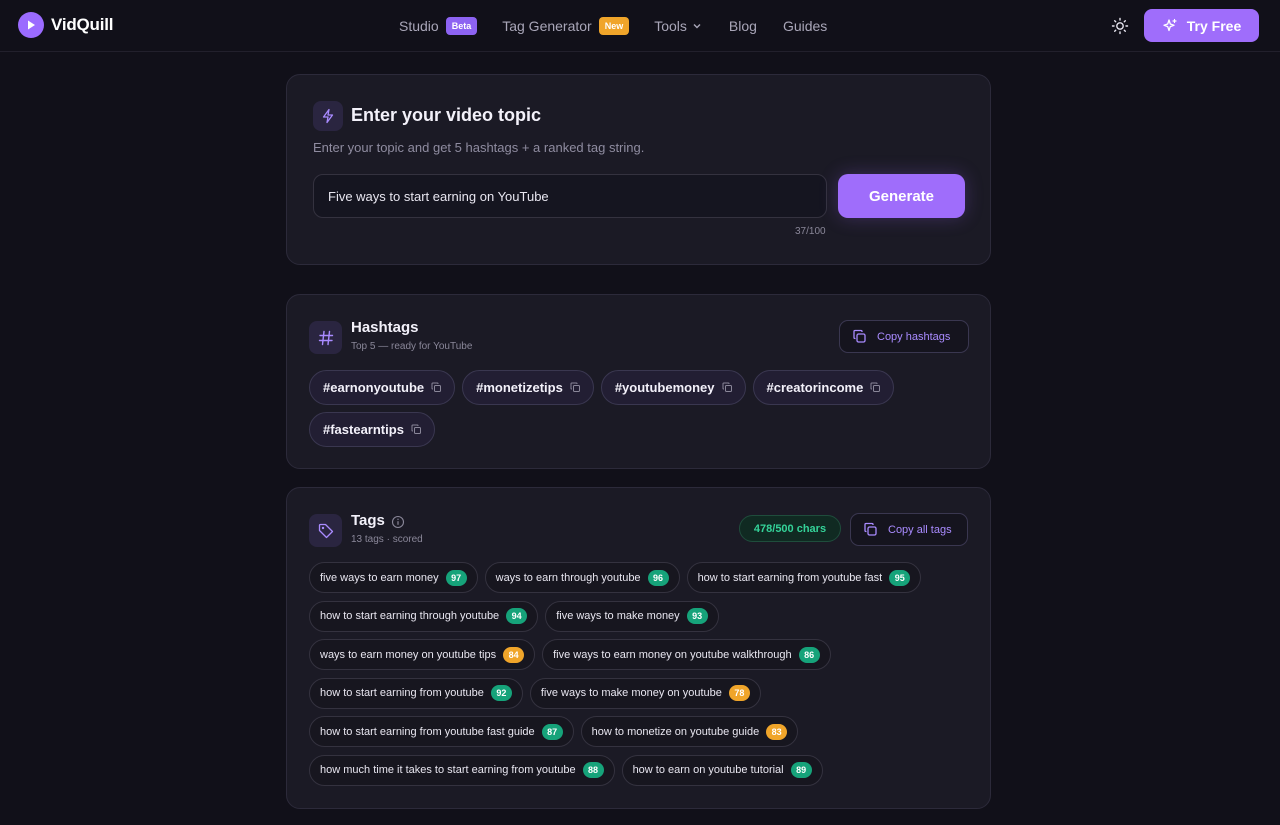  Describe the element at coordinates (398, 522) in the screenshot. I see `info-icon` at that location.